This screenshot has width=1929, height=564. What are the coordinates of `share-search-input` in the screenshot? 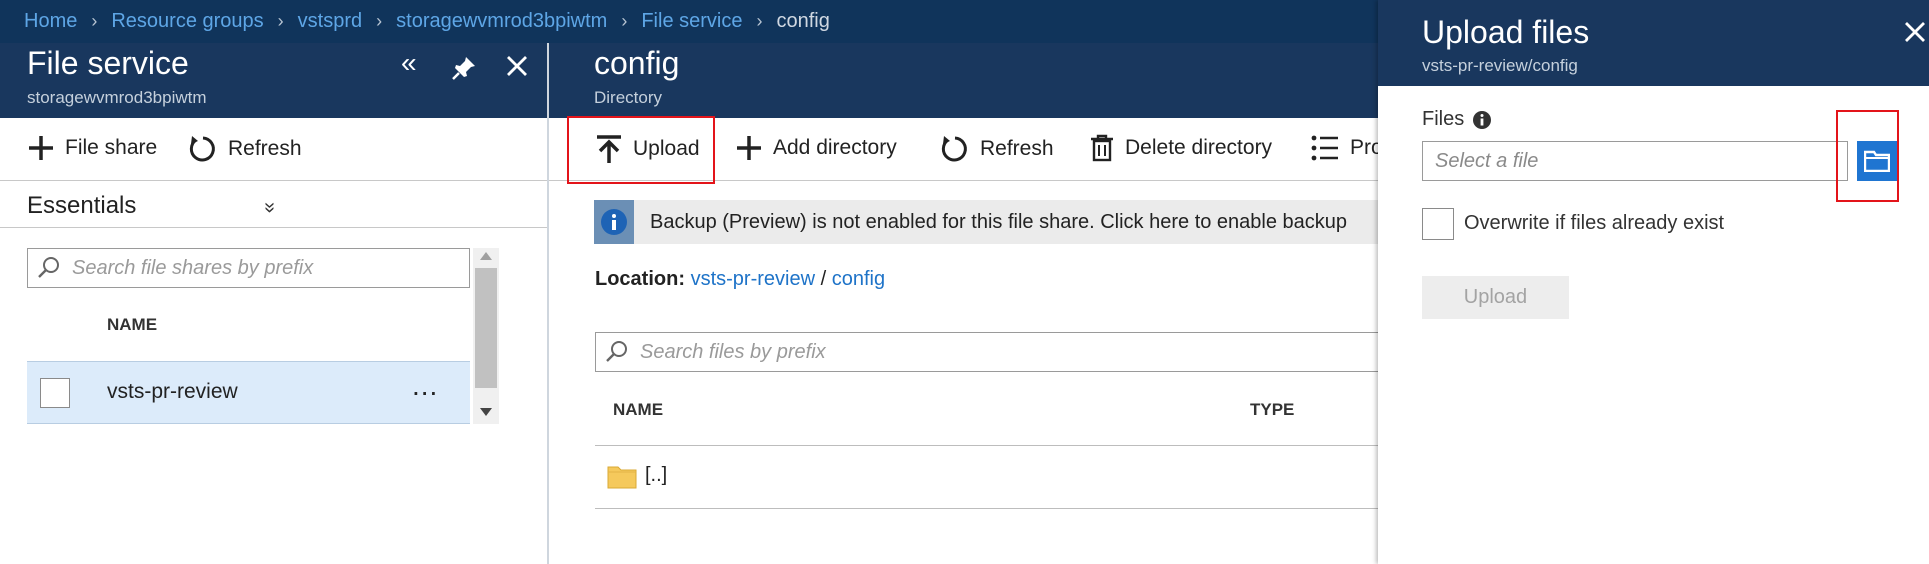 It's located at (270, 268).